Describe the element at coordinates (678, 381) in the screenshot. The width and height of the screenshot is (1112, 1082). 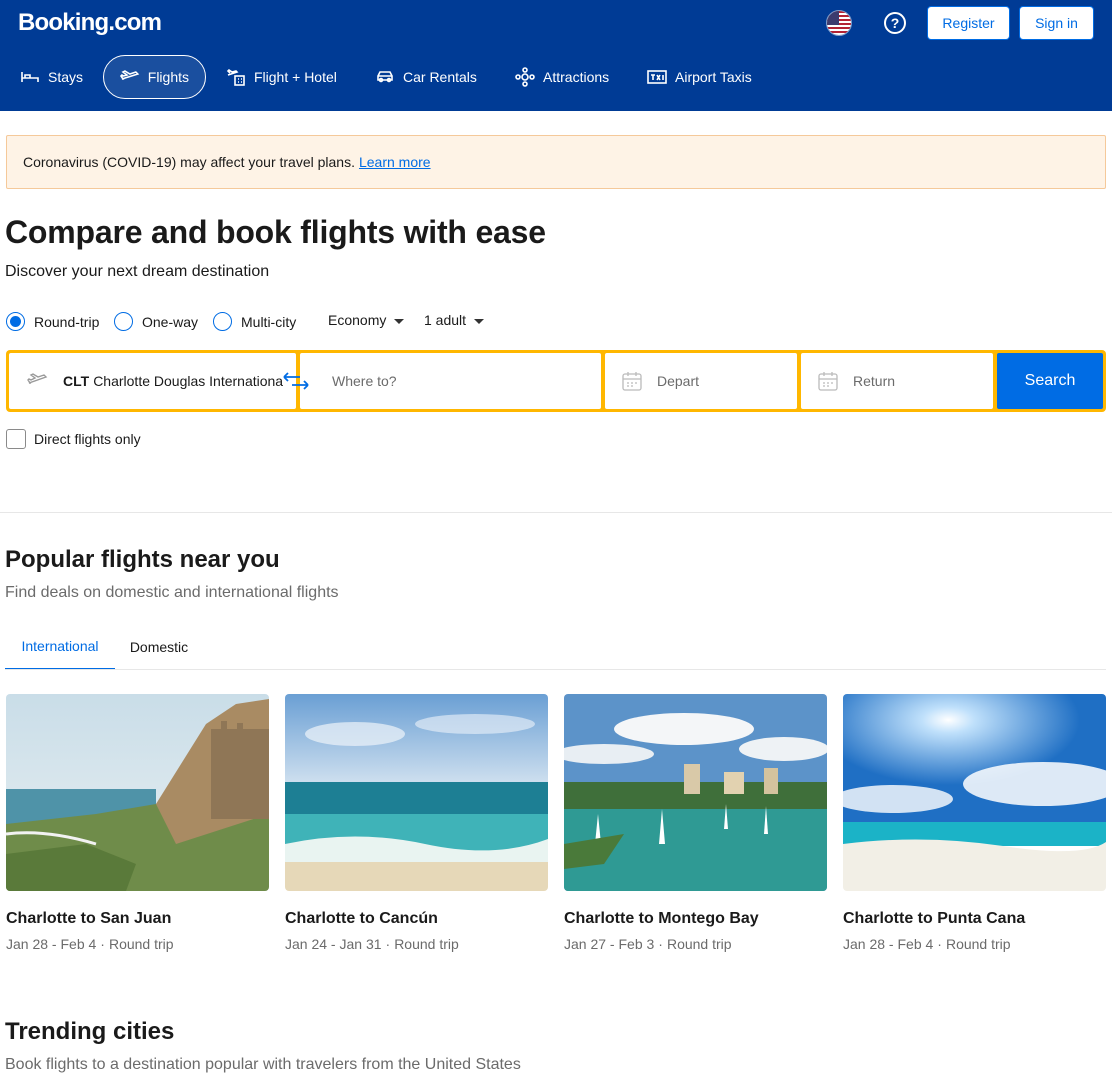
I see `depart-placeholder: Depart` at that location.